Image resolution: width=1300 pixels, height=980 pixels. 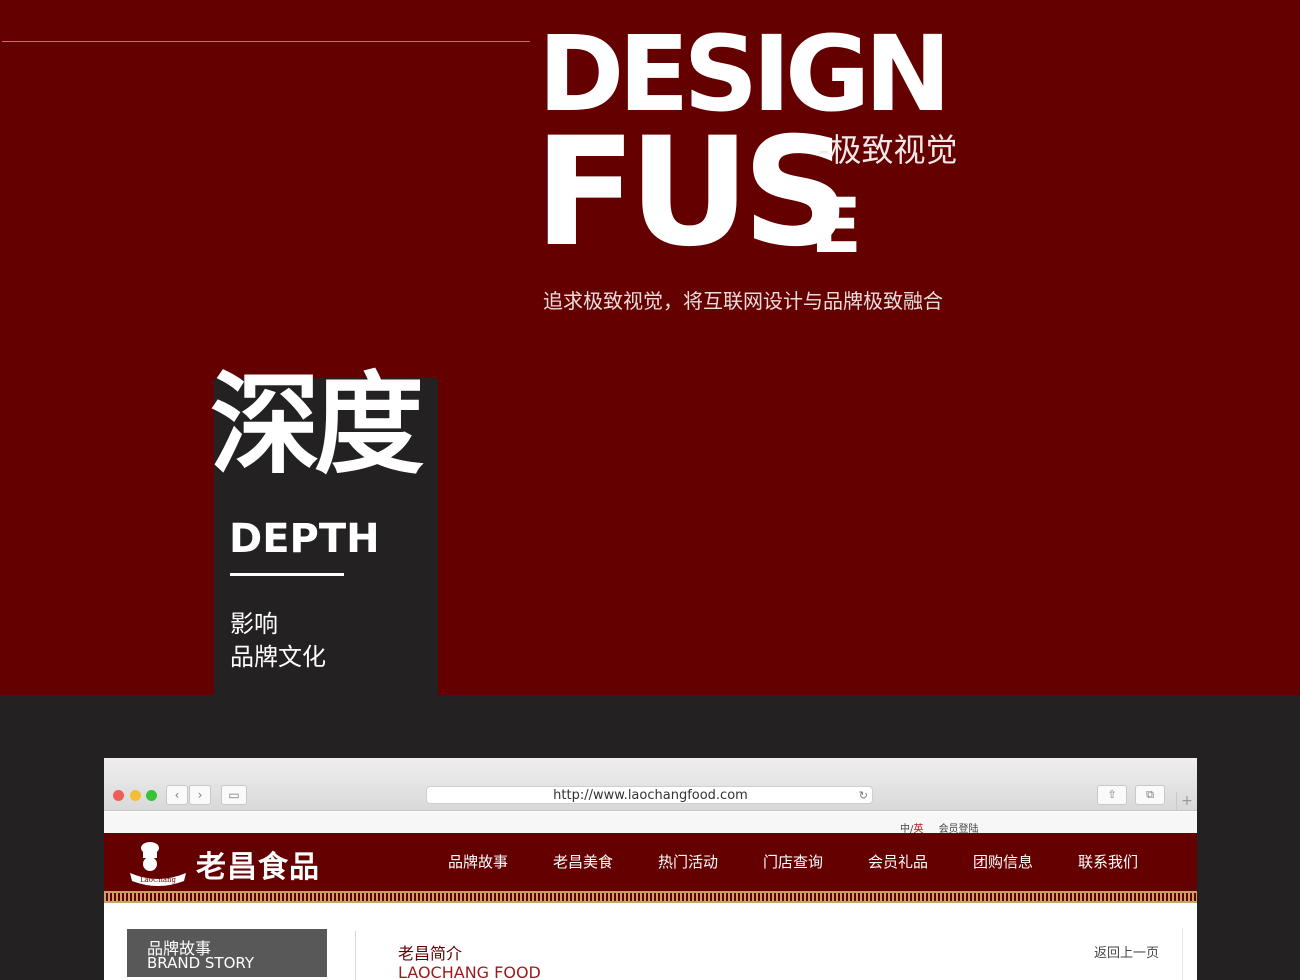 What do you see at coordinates (234, 795) in the screenshot?
I see `sidebar-toggle-icon: ▭` at bounding box center [234, 795].